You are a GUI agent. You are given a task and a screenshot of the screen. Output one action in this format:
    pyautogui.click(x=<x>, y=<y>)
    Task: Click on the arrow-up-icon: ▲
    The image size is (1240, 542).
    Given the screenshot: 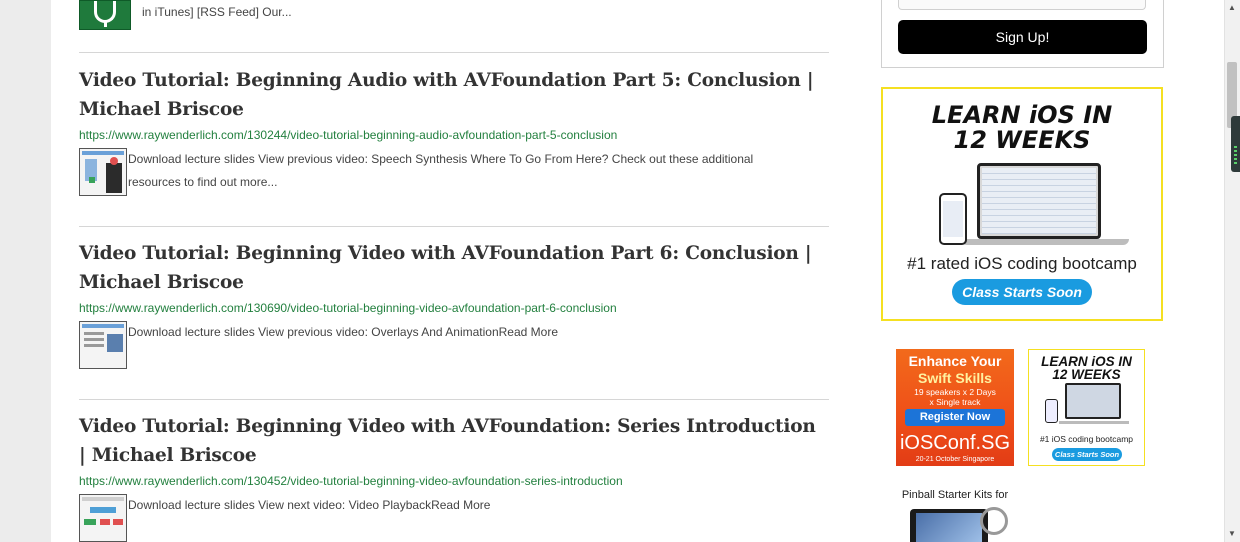 What is the action you would take?
    pyautogui.click(x=1232, y=8)
    